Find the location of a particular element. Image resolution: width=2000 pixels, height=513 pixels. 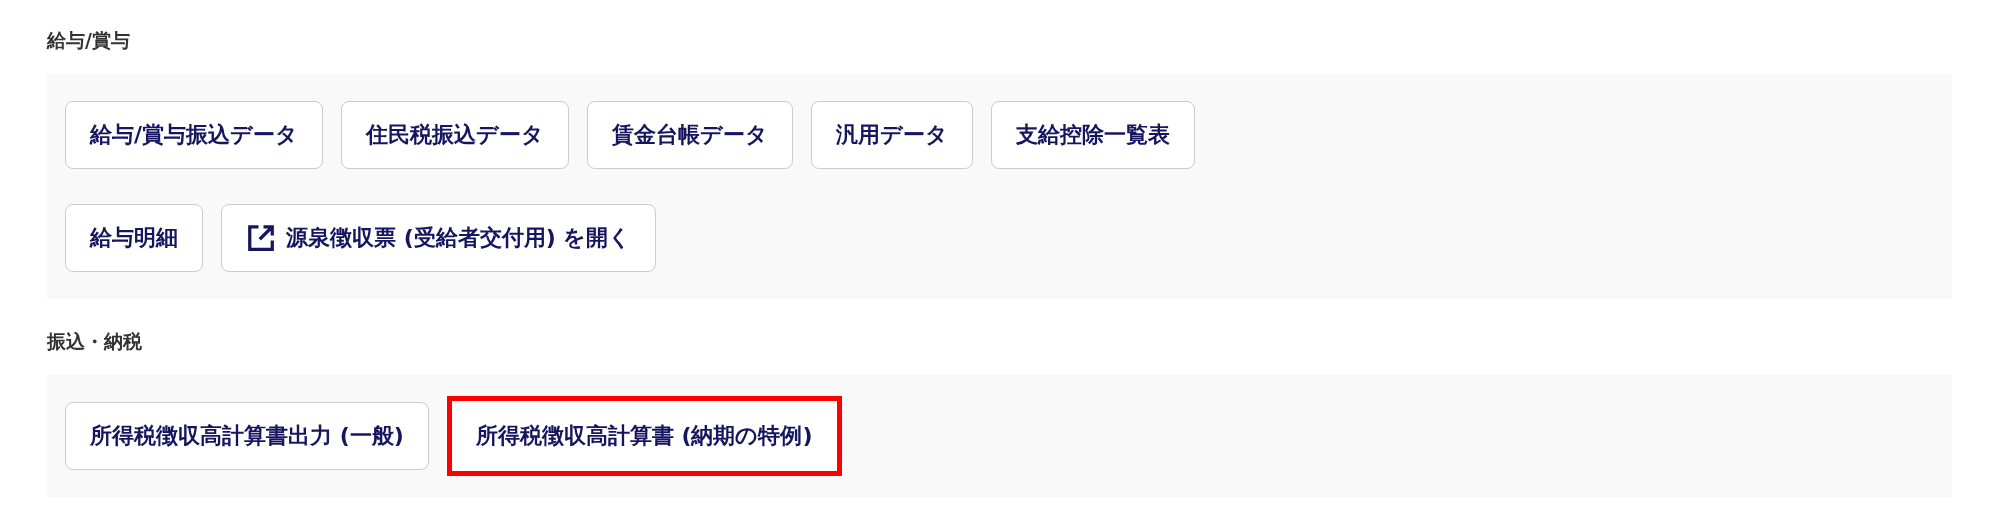

export-button: 所得税徴収高計算書出力 (一般) is located at coordinates (247, 436).